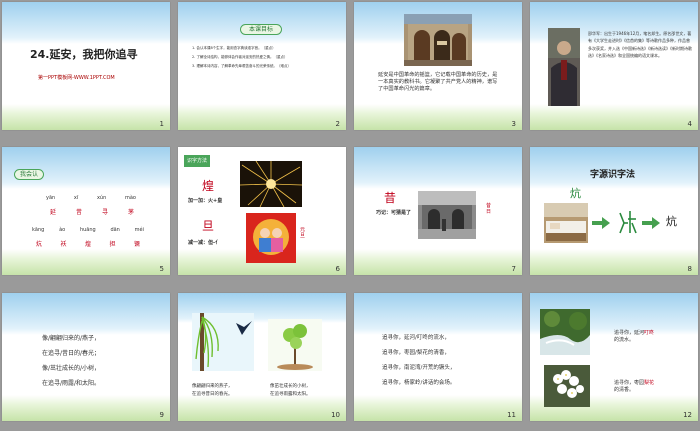  I want to click on pinyin: huāng, so click(87, 230).